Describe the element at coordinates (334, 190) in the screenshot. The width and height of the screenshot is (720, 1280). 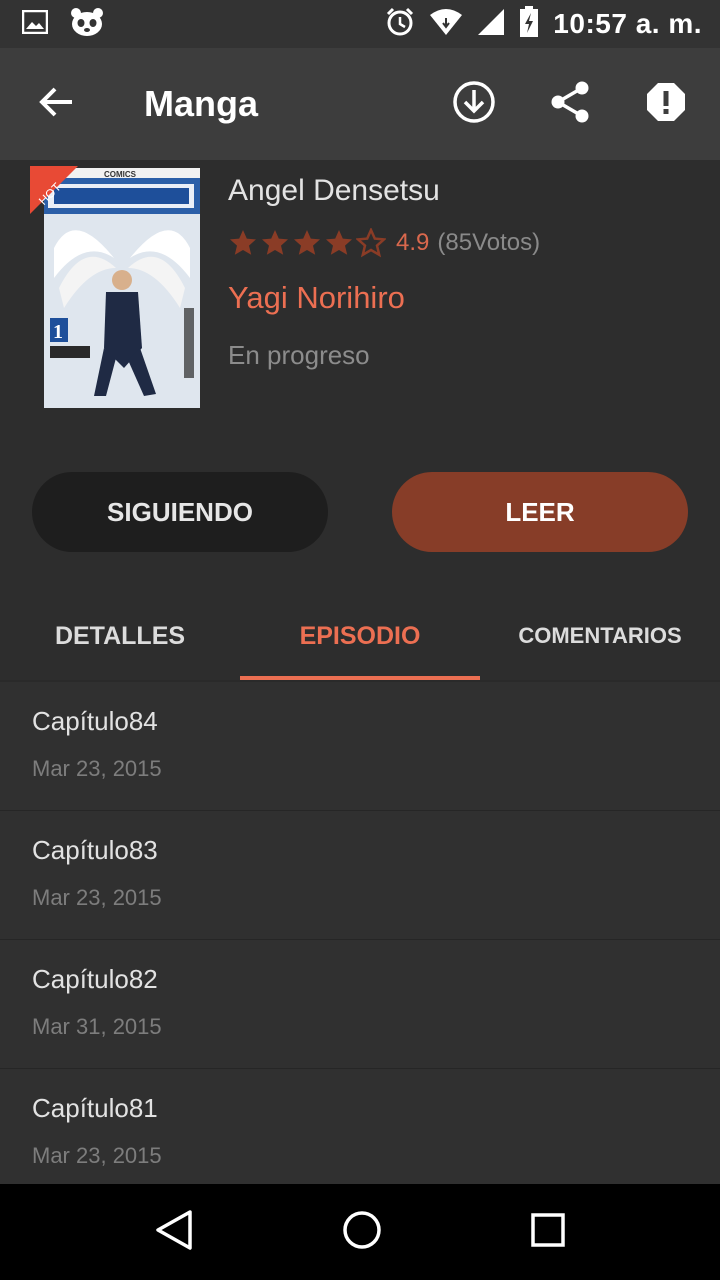
I see `manga-title: Angel Densetsu` at that location.